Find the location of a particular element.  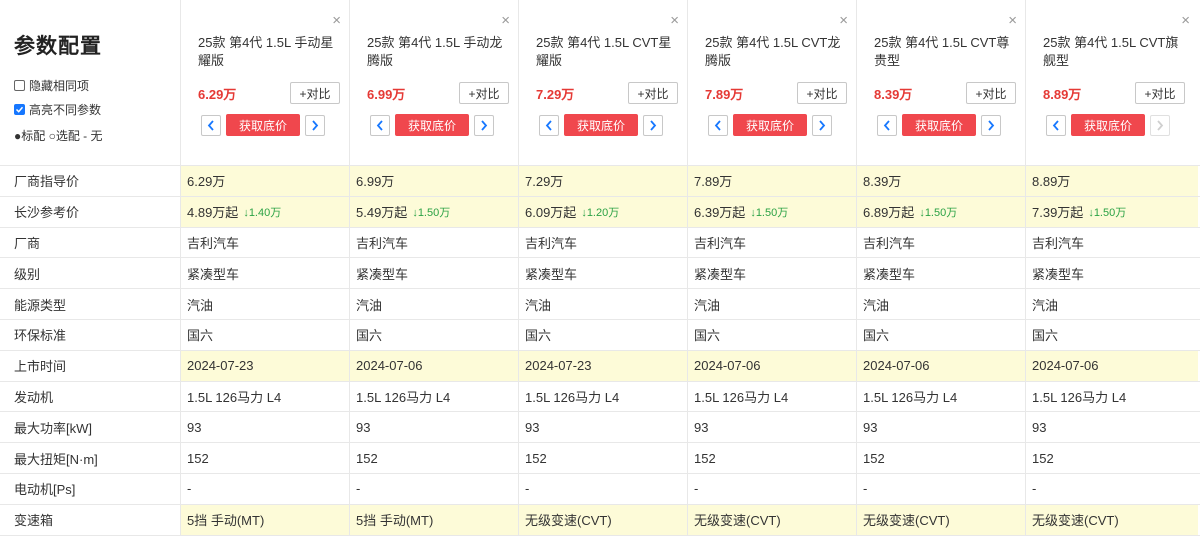

car-name: 25款 第4代 1.5L 手动龙腾版 is located at coordinates (435, 51).